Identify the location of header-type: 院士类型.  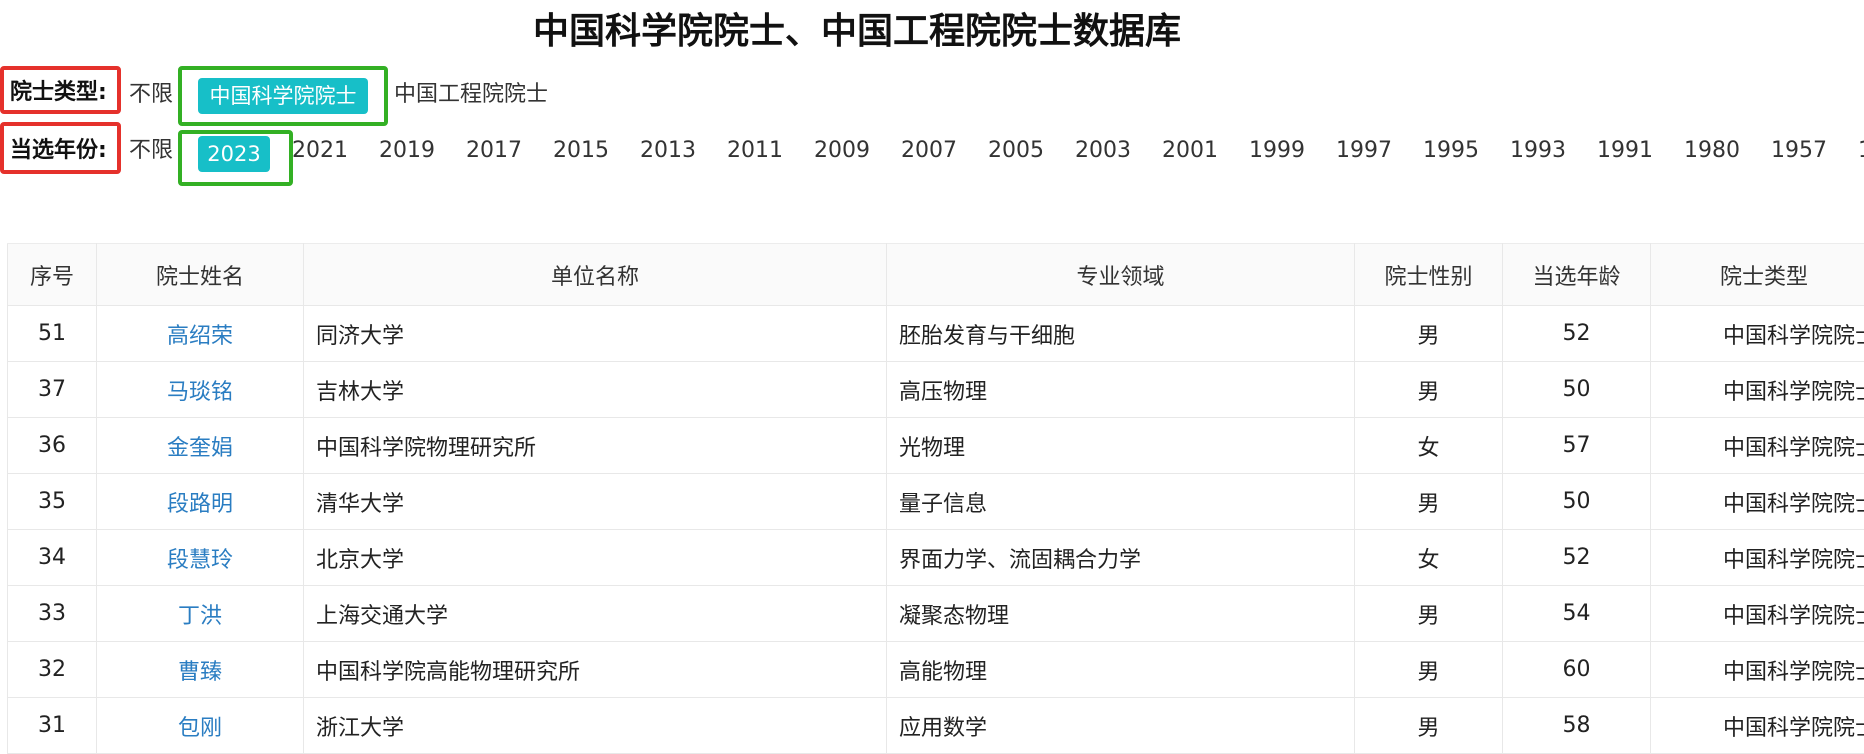
(1757, 275).